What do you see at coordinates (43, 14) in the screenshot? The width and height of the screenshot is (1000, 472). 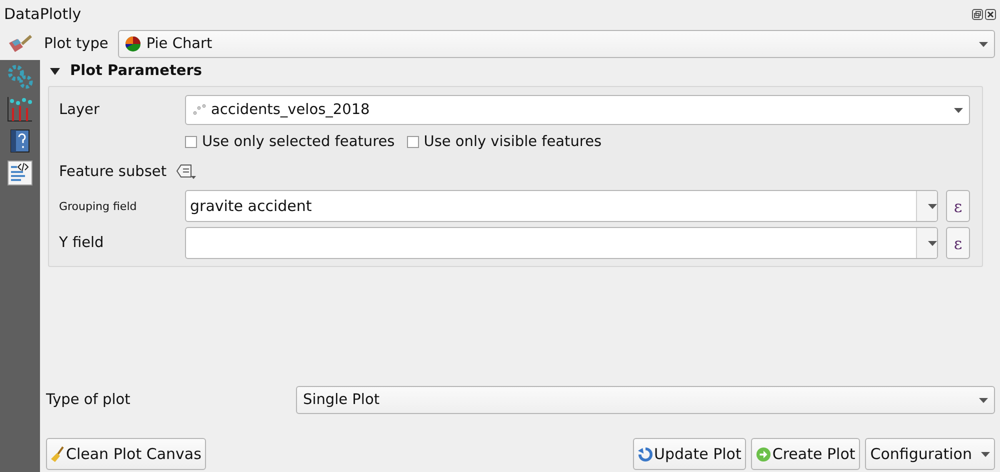 I see `window-title: DataPlotly` at bounding box center [43, 14].